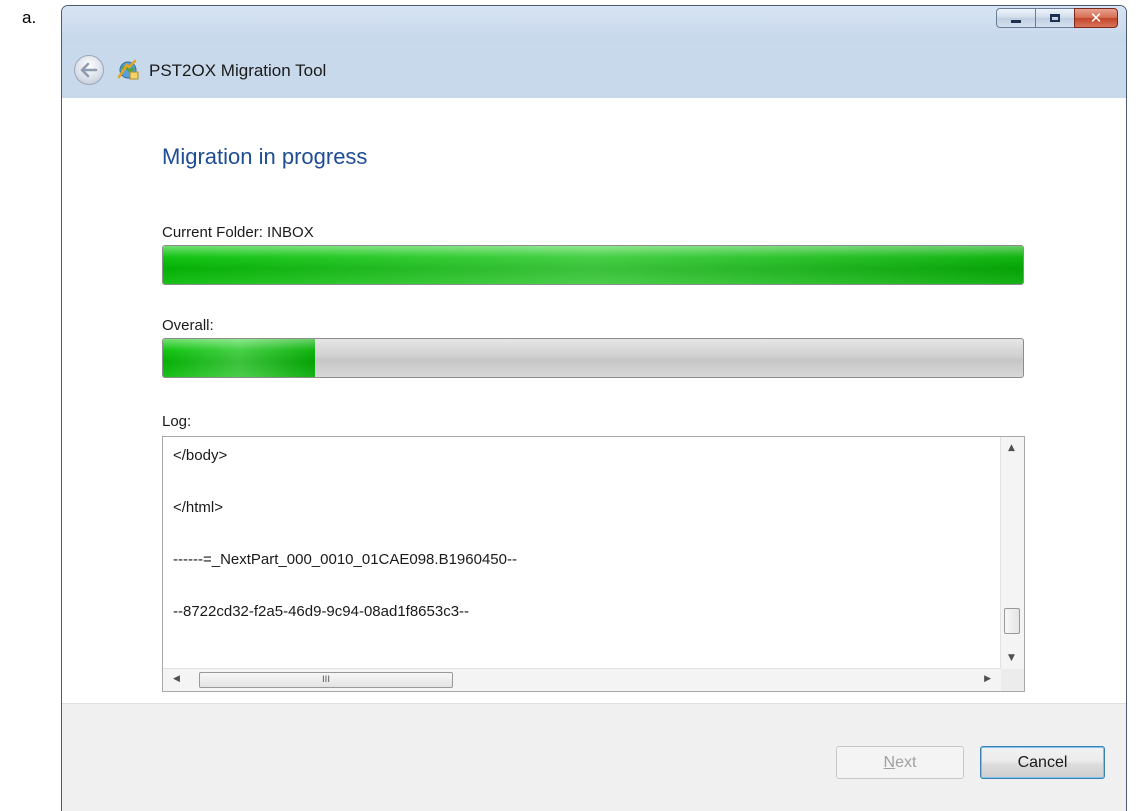 This screenshot has width=1136, height=811. I want to click on scroll-grip-icon: III, so click(326, 679).